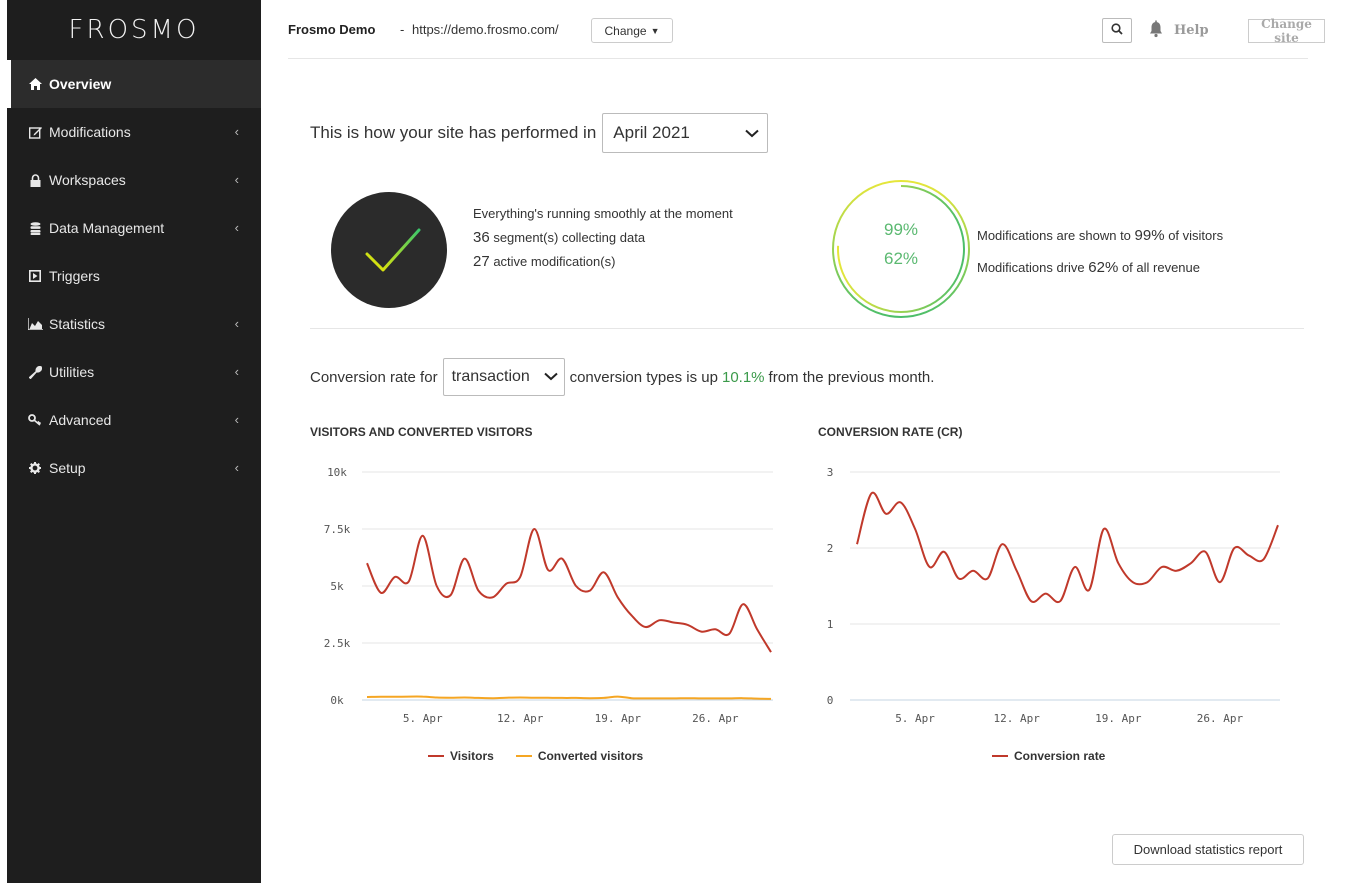  I want to click on conversion-change-pct: 10.1%, so click(743, 377).